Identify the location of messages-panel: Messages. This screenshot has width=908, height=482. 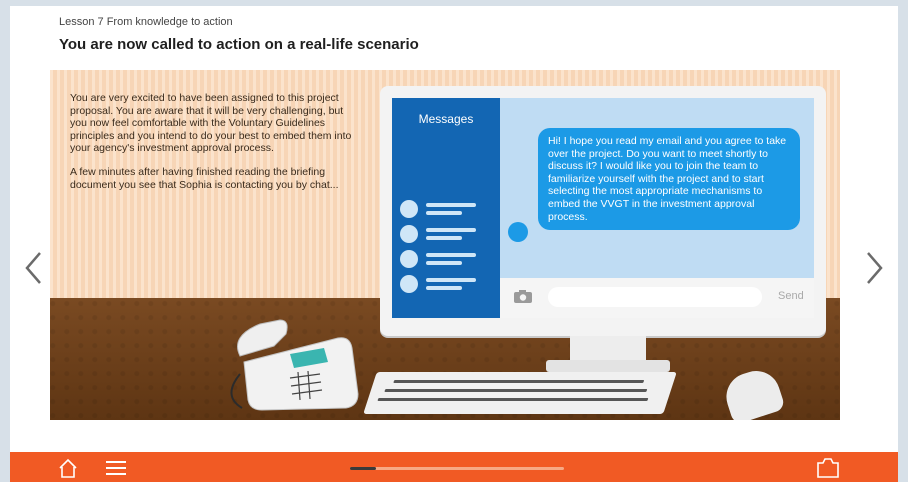
(446, 208).